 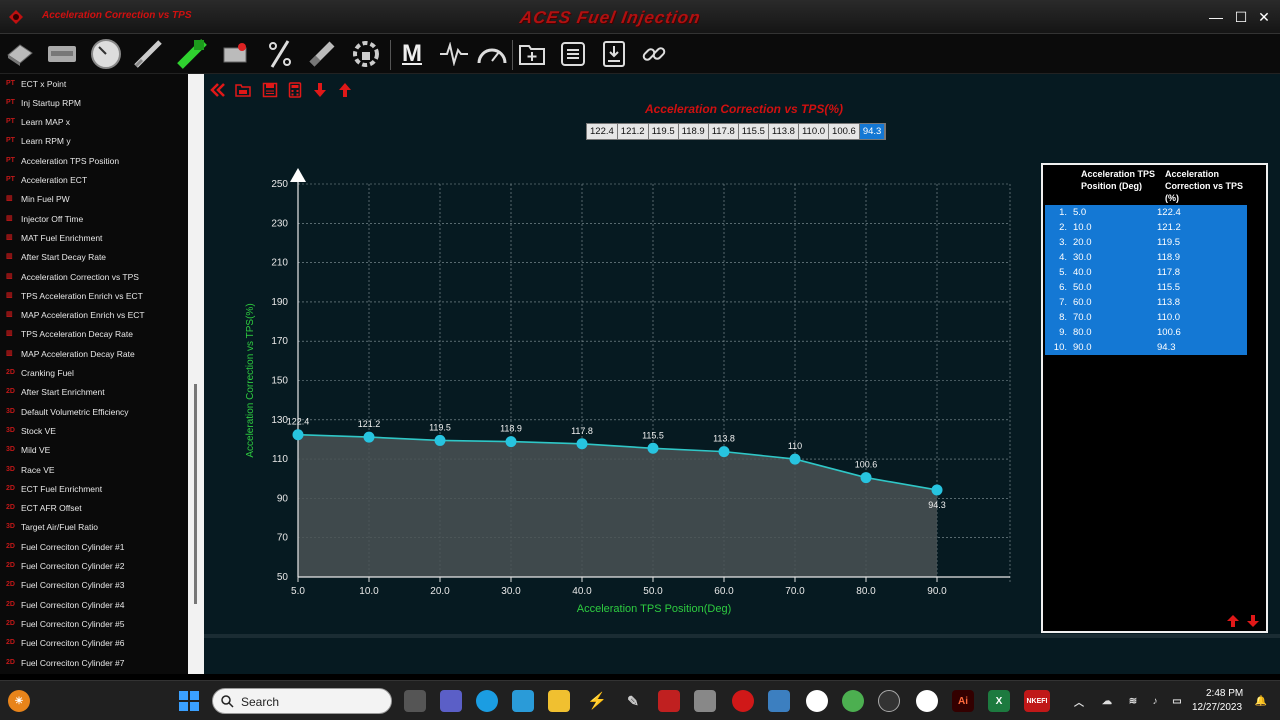 I want to click on sidebar-item: PT Acceleration ECT, so click(x=94, y=180).